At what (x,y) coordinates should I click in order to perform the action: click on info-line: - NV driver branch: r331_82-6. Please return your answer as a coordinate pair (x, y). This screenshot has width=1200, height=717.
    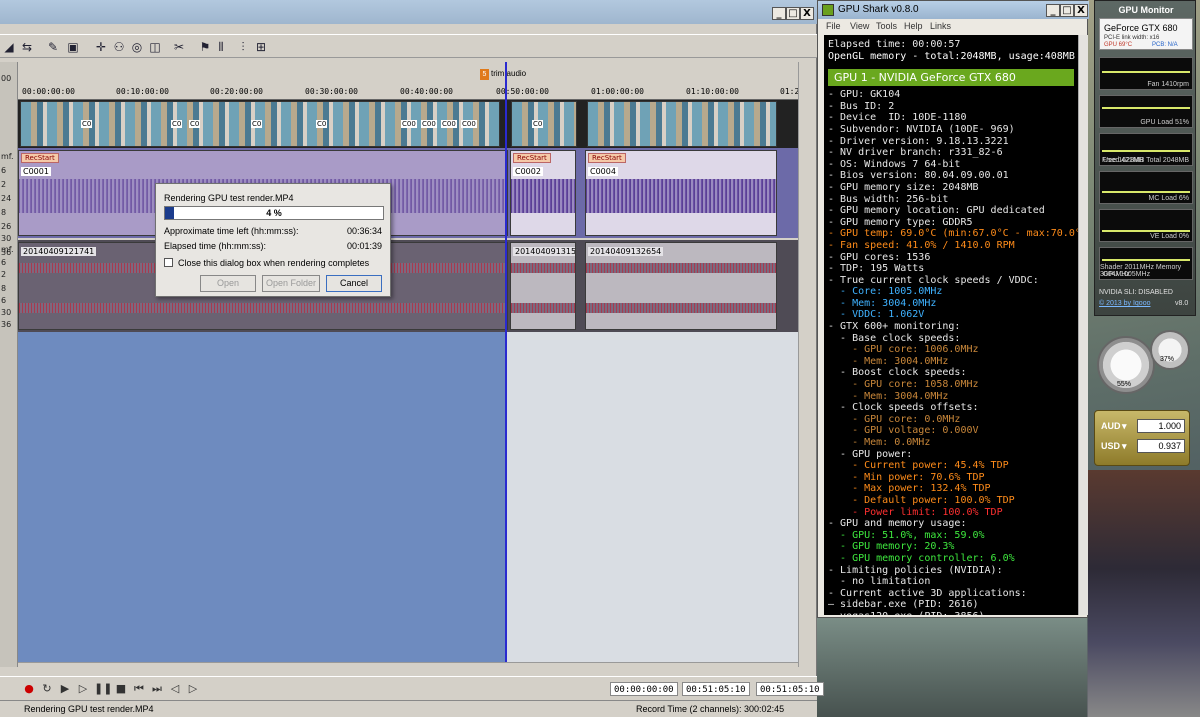
    Looking at the image, I should click on (915, 153).